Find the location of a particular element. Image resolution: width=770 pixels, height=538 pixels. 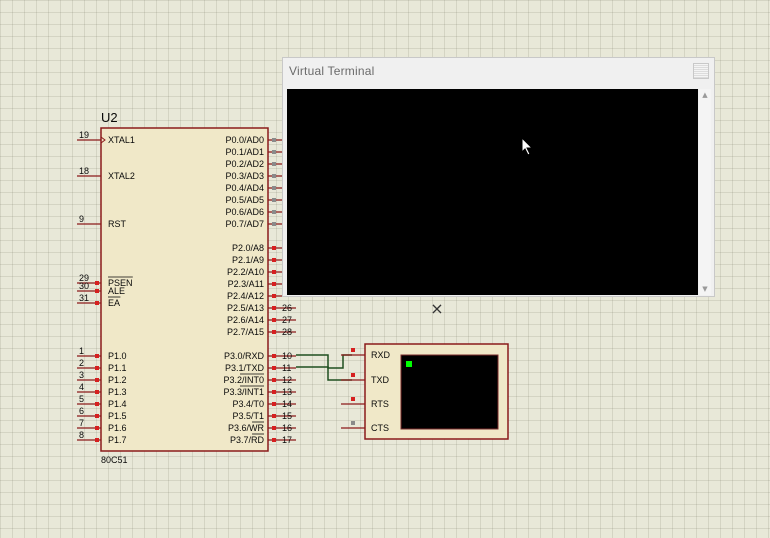

virtual-terminal-title: Virtual Terminal is located at coordinates (332, 71).